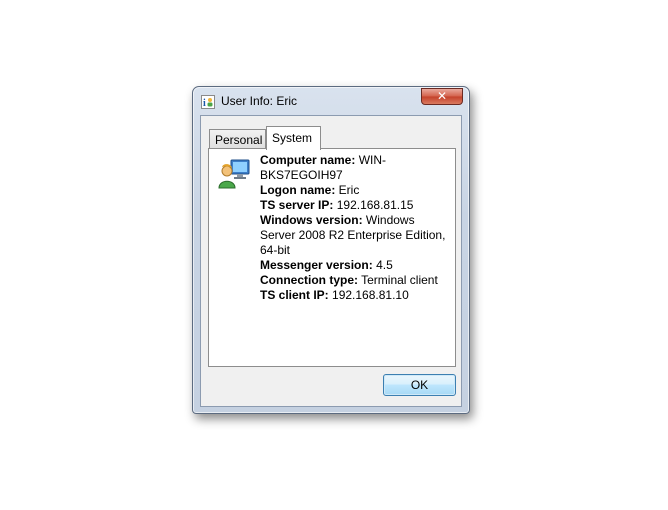 The height and width of the screenshot is (510, 668). What do you see at coordinates (237, 139) in the screenshot?
I see `tab-personal: Personal` at bounding box center [237, 139].